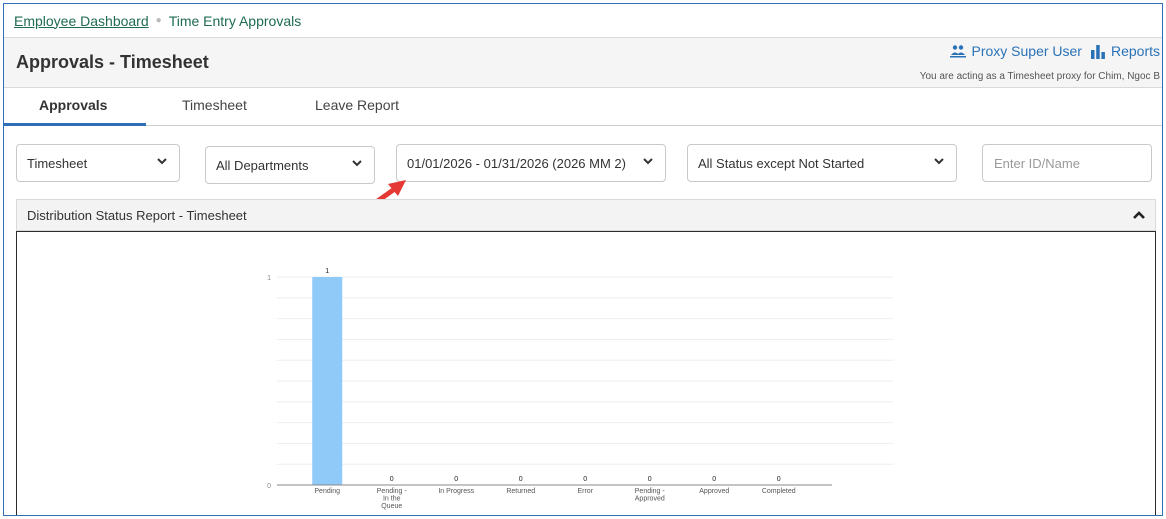 The width and height of the screenshot is (1166, 519). I want to click on page-title: Approvals - Timesheet, so click(112, 62).